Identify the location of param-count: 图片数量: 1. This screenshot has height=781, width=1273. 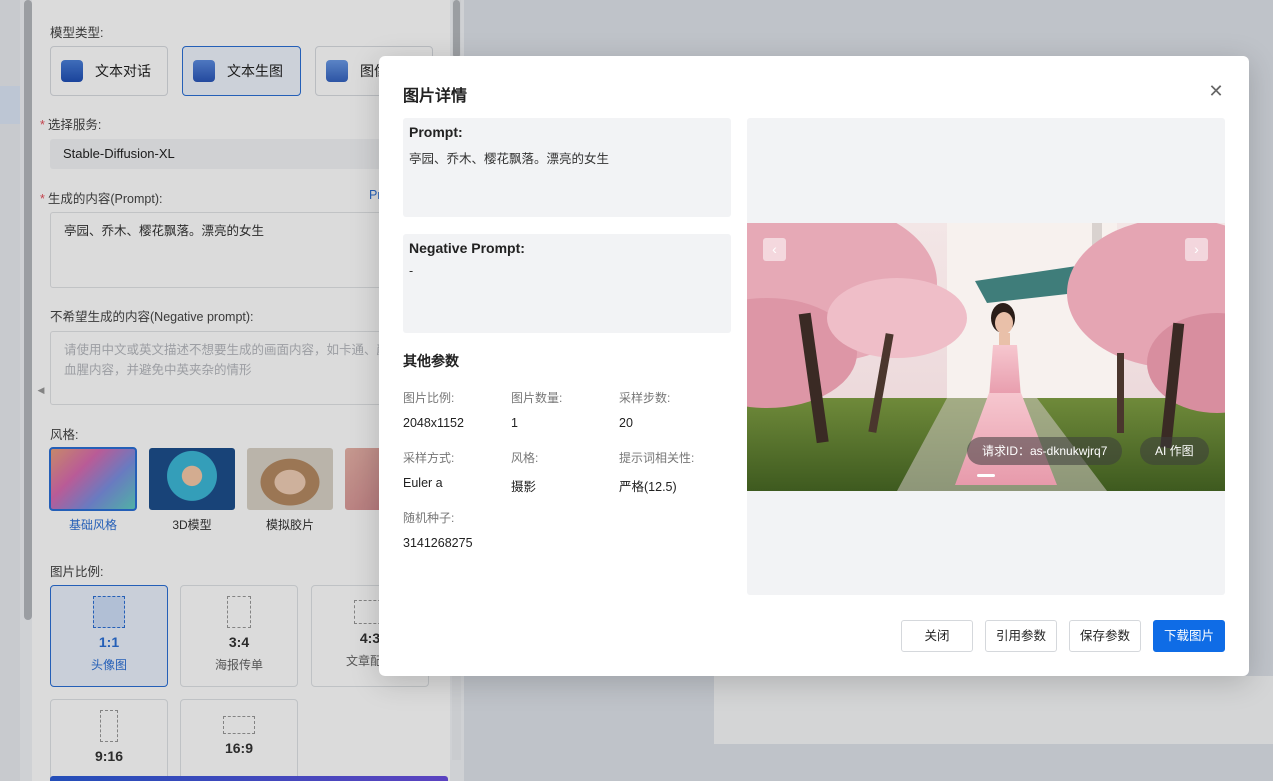
(537, 410).